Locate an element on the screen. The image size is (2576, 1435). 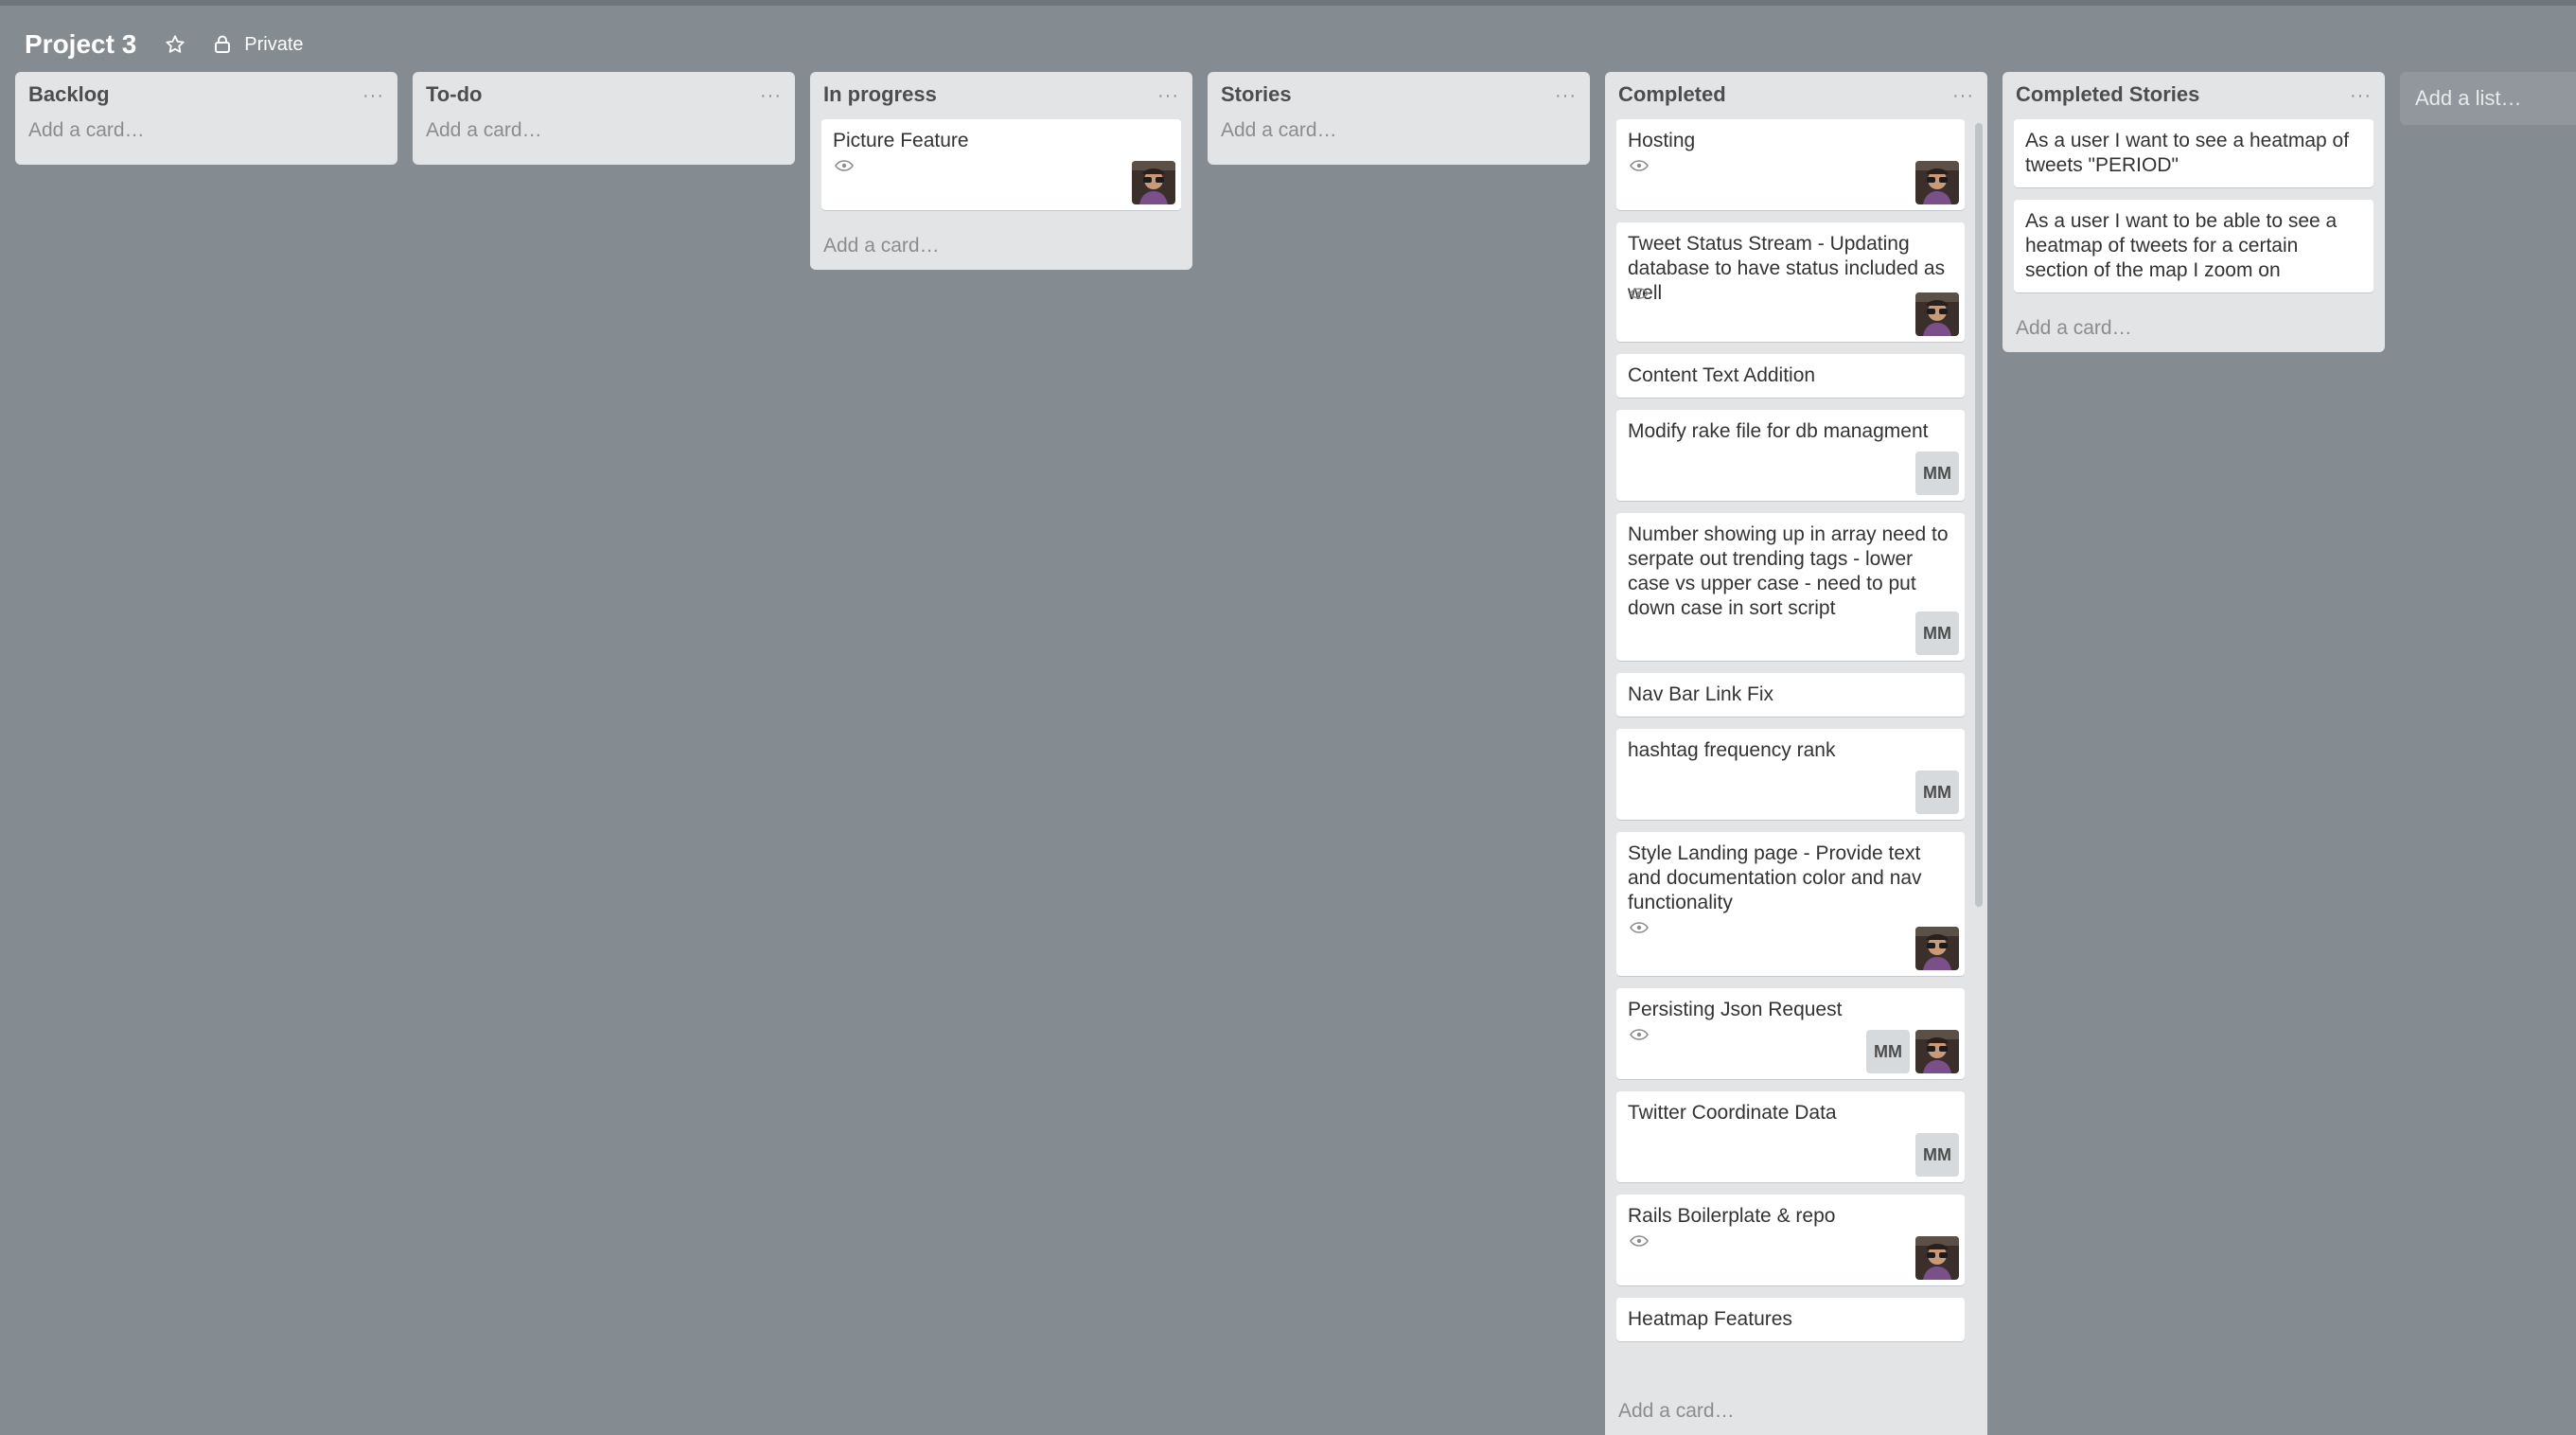
card-title: Twitter Coordinate Data is located at coordinates (1732, 1113).